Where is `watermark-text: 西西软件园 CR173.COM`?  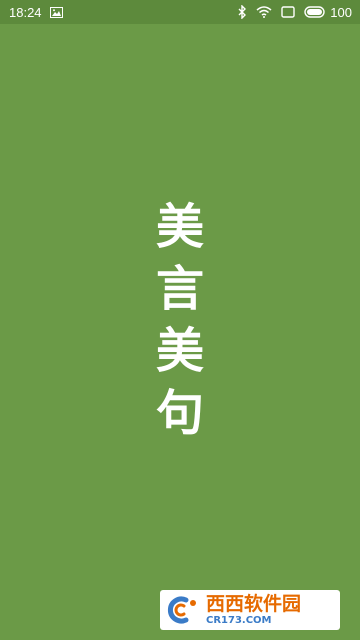
watermark-text: 西西软件园 CR173.COM is located at coordinates (254, 609).